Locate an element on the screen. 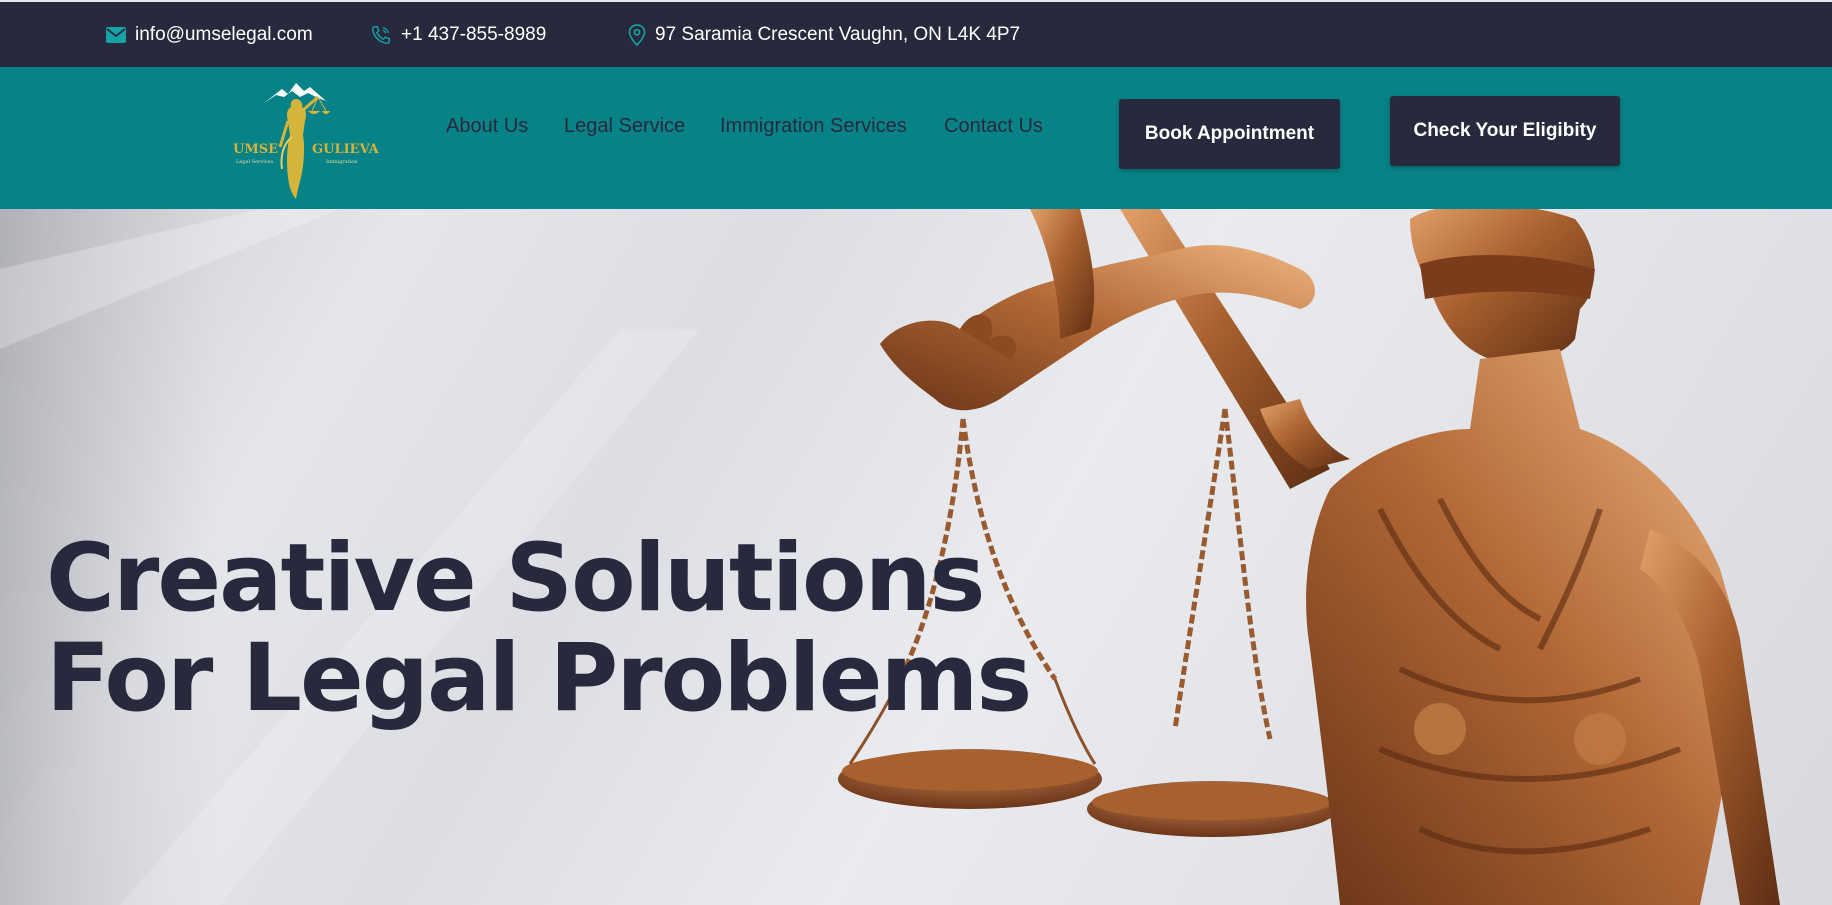  hero-headline: Creative Solutions For Legal Problems is located at coordinates (539, 628).